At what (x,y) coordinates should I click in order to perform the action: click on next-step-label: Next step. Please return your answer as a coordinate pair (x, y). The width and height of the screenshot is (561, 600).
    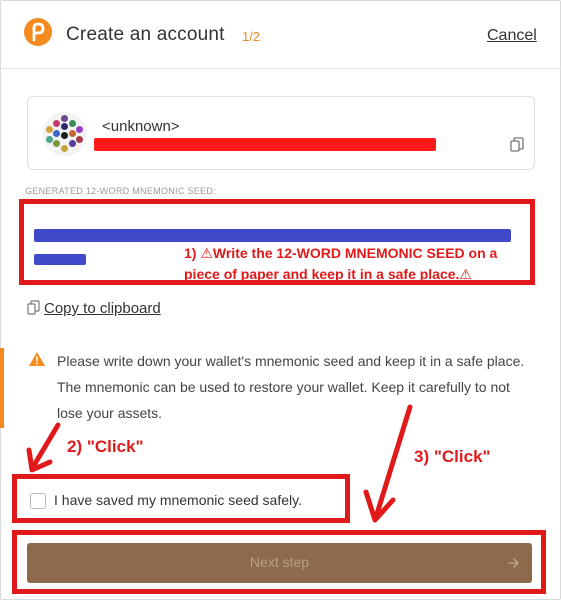
    Looking at the image, I should click on (279, 562).